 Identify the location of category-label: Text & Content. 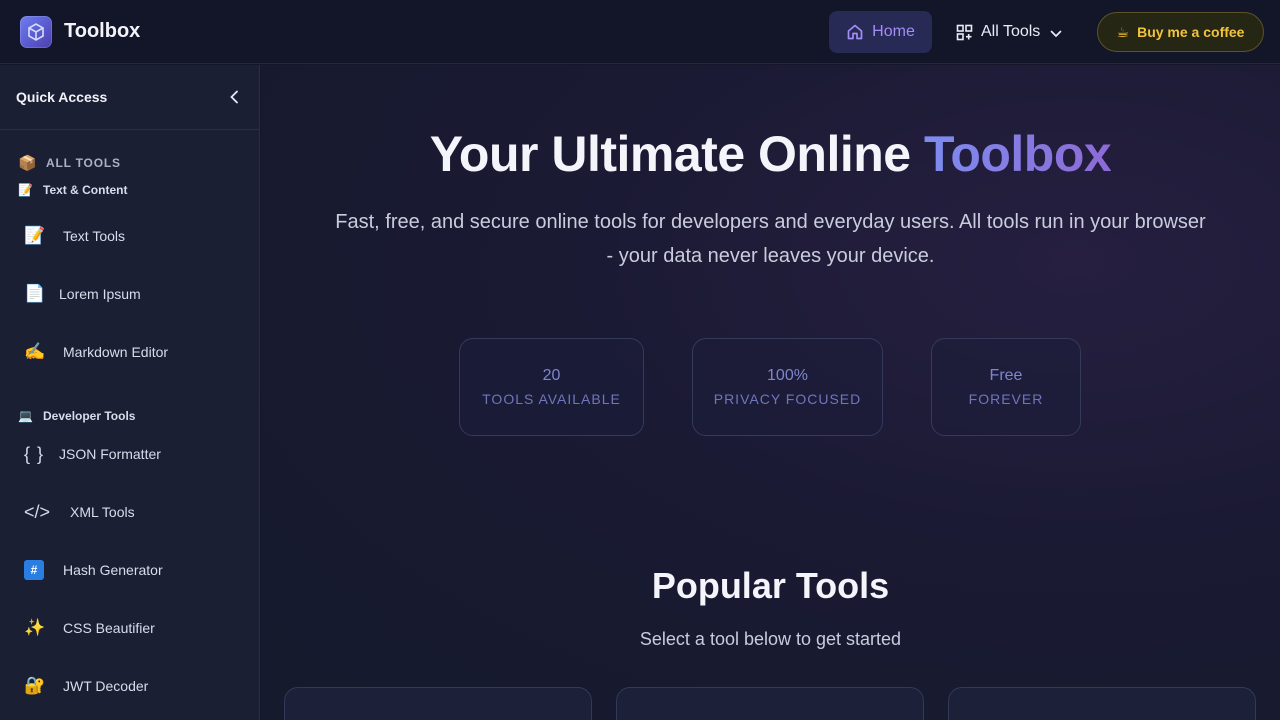
(85, 190).